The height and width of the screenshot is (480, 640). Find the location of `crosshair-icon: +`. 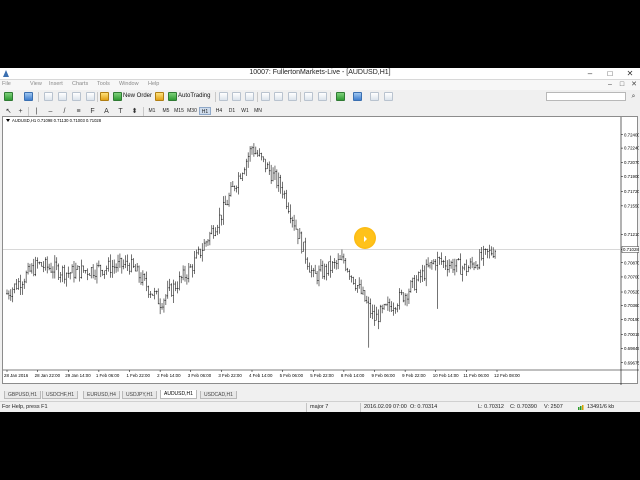

crosshair-icon: + is located at coordinates (20, 111).